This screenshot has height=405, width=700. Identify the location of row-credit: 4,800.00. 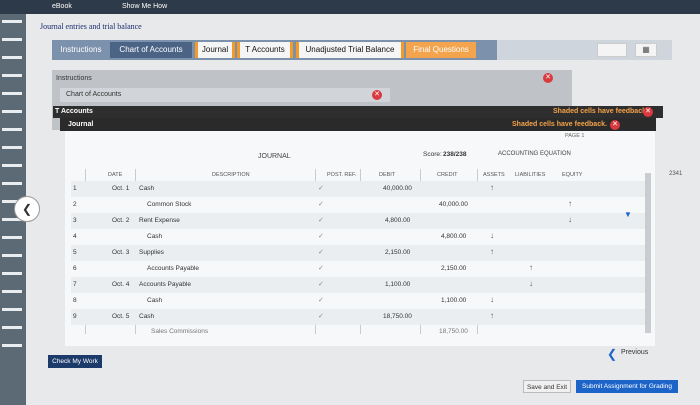
(453, 236).